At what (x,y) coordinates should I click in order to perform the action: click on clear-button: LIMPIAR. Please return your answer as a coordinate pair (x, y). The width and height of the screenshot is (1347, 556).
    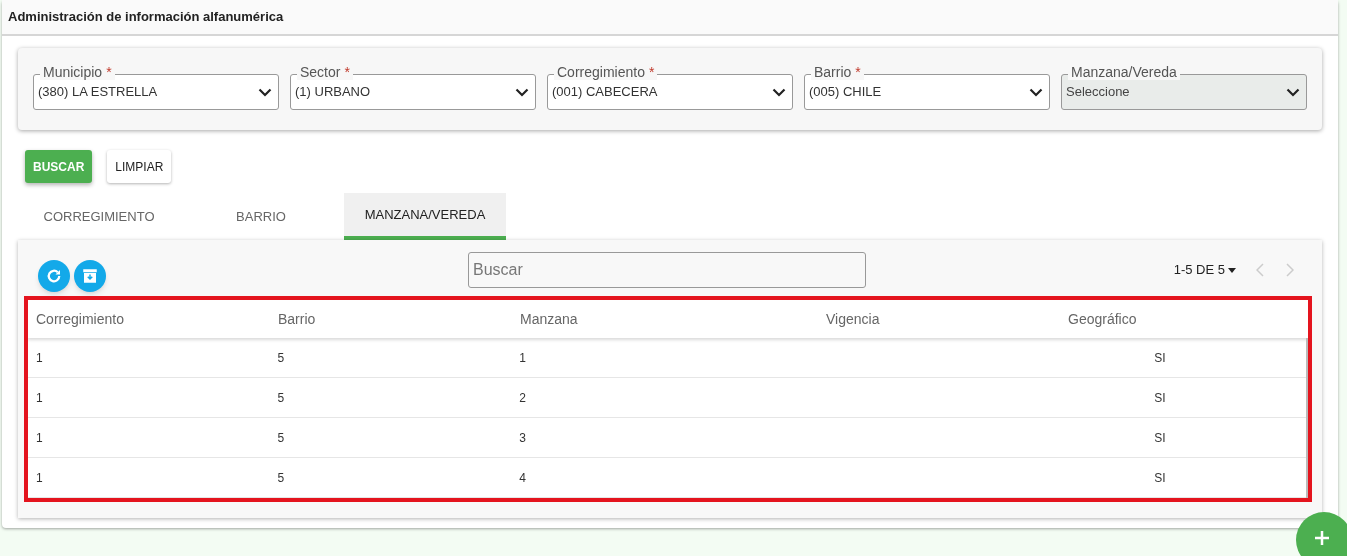
    Looking at the image, I should click on (139, 166).